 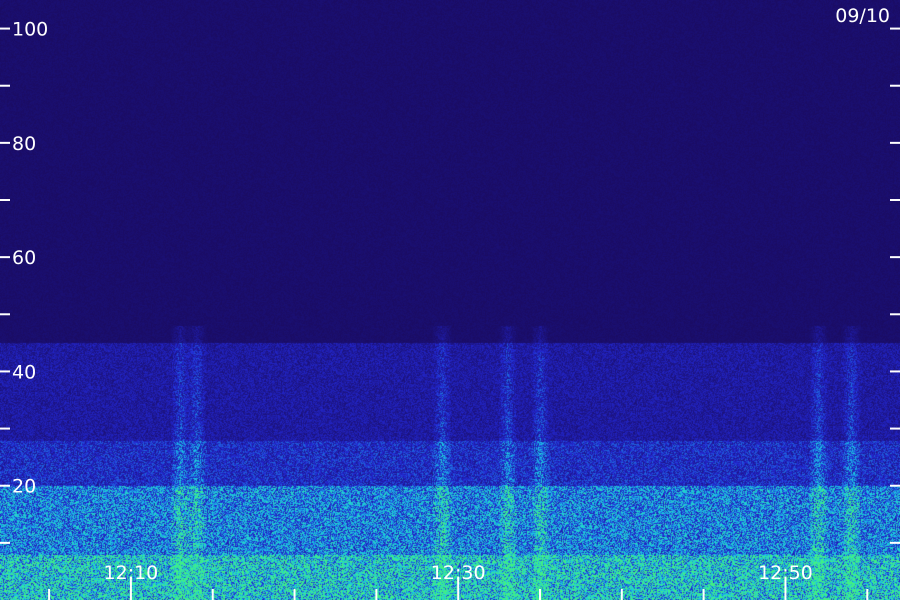 I want to click on x-tick-label: 12:50, so click(x=785, y=573).